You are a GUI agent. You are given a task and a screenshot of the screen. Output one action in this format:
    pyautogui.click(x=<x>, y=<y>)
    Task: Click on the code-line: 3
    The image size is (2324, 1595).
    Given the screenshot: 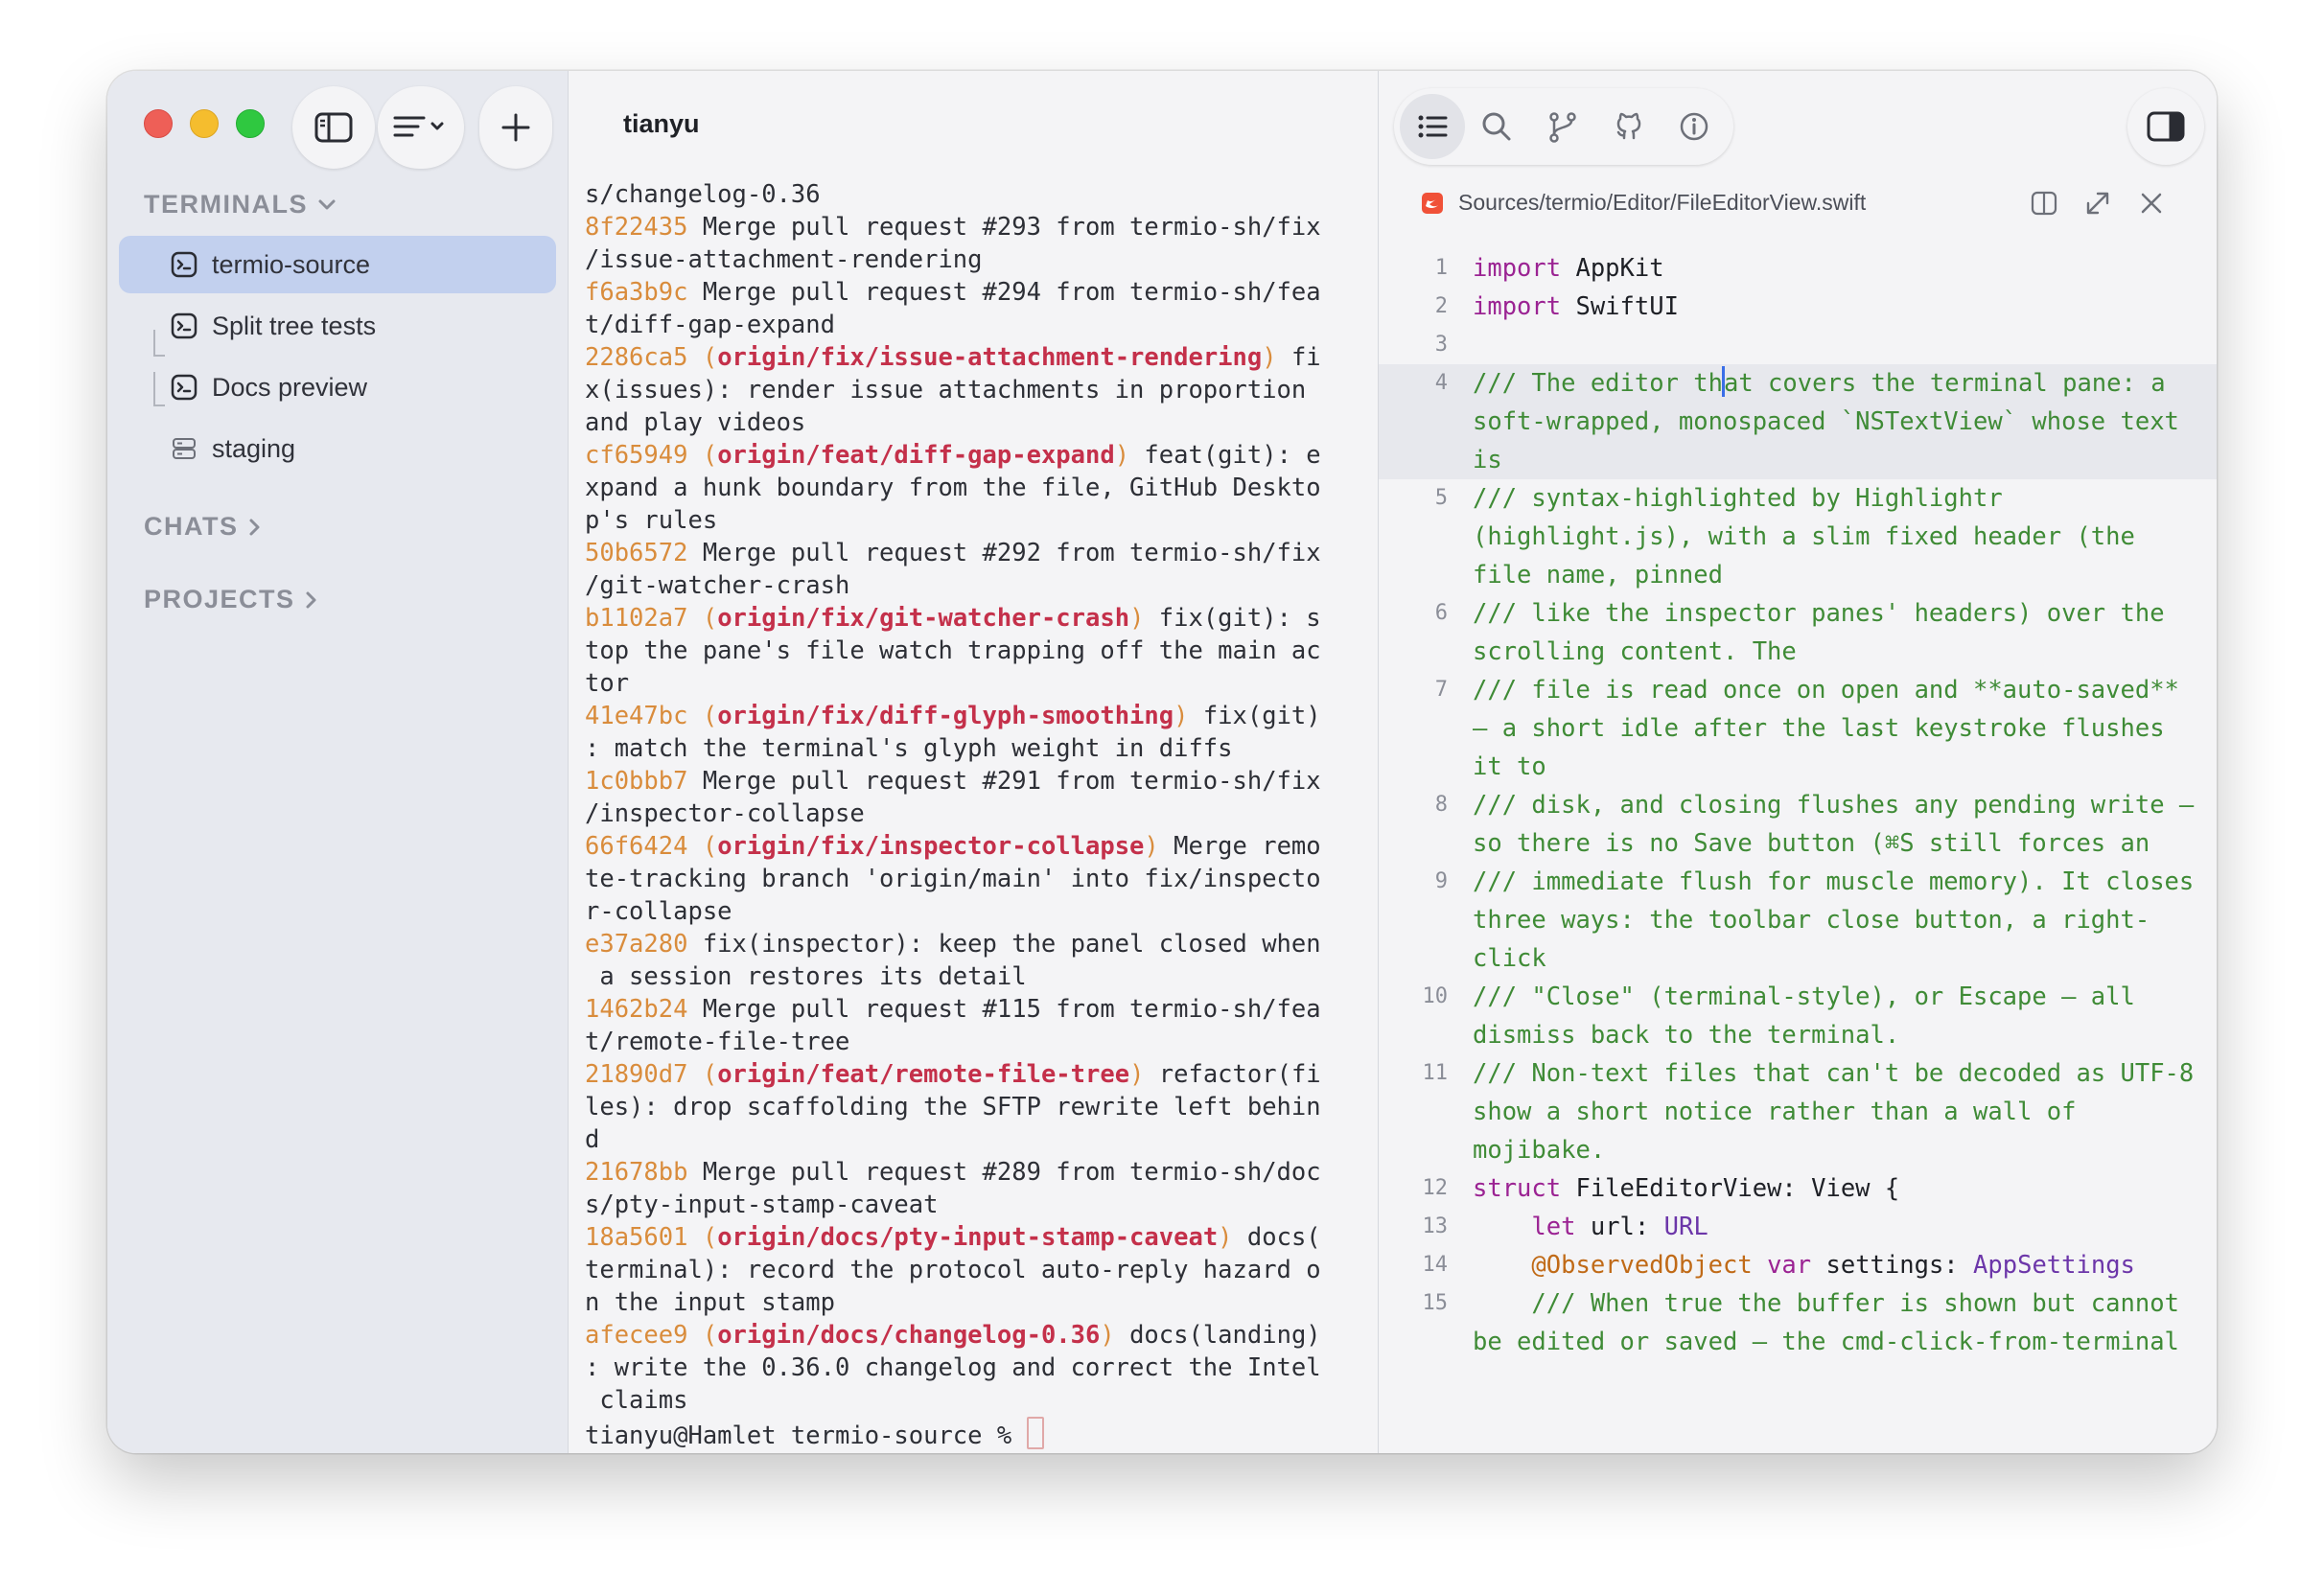 What is the action you would take?
    pyautogui.click(x=1798, y=345)
    